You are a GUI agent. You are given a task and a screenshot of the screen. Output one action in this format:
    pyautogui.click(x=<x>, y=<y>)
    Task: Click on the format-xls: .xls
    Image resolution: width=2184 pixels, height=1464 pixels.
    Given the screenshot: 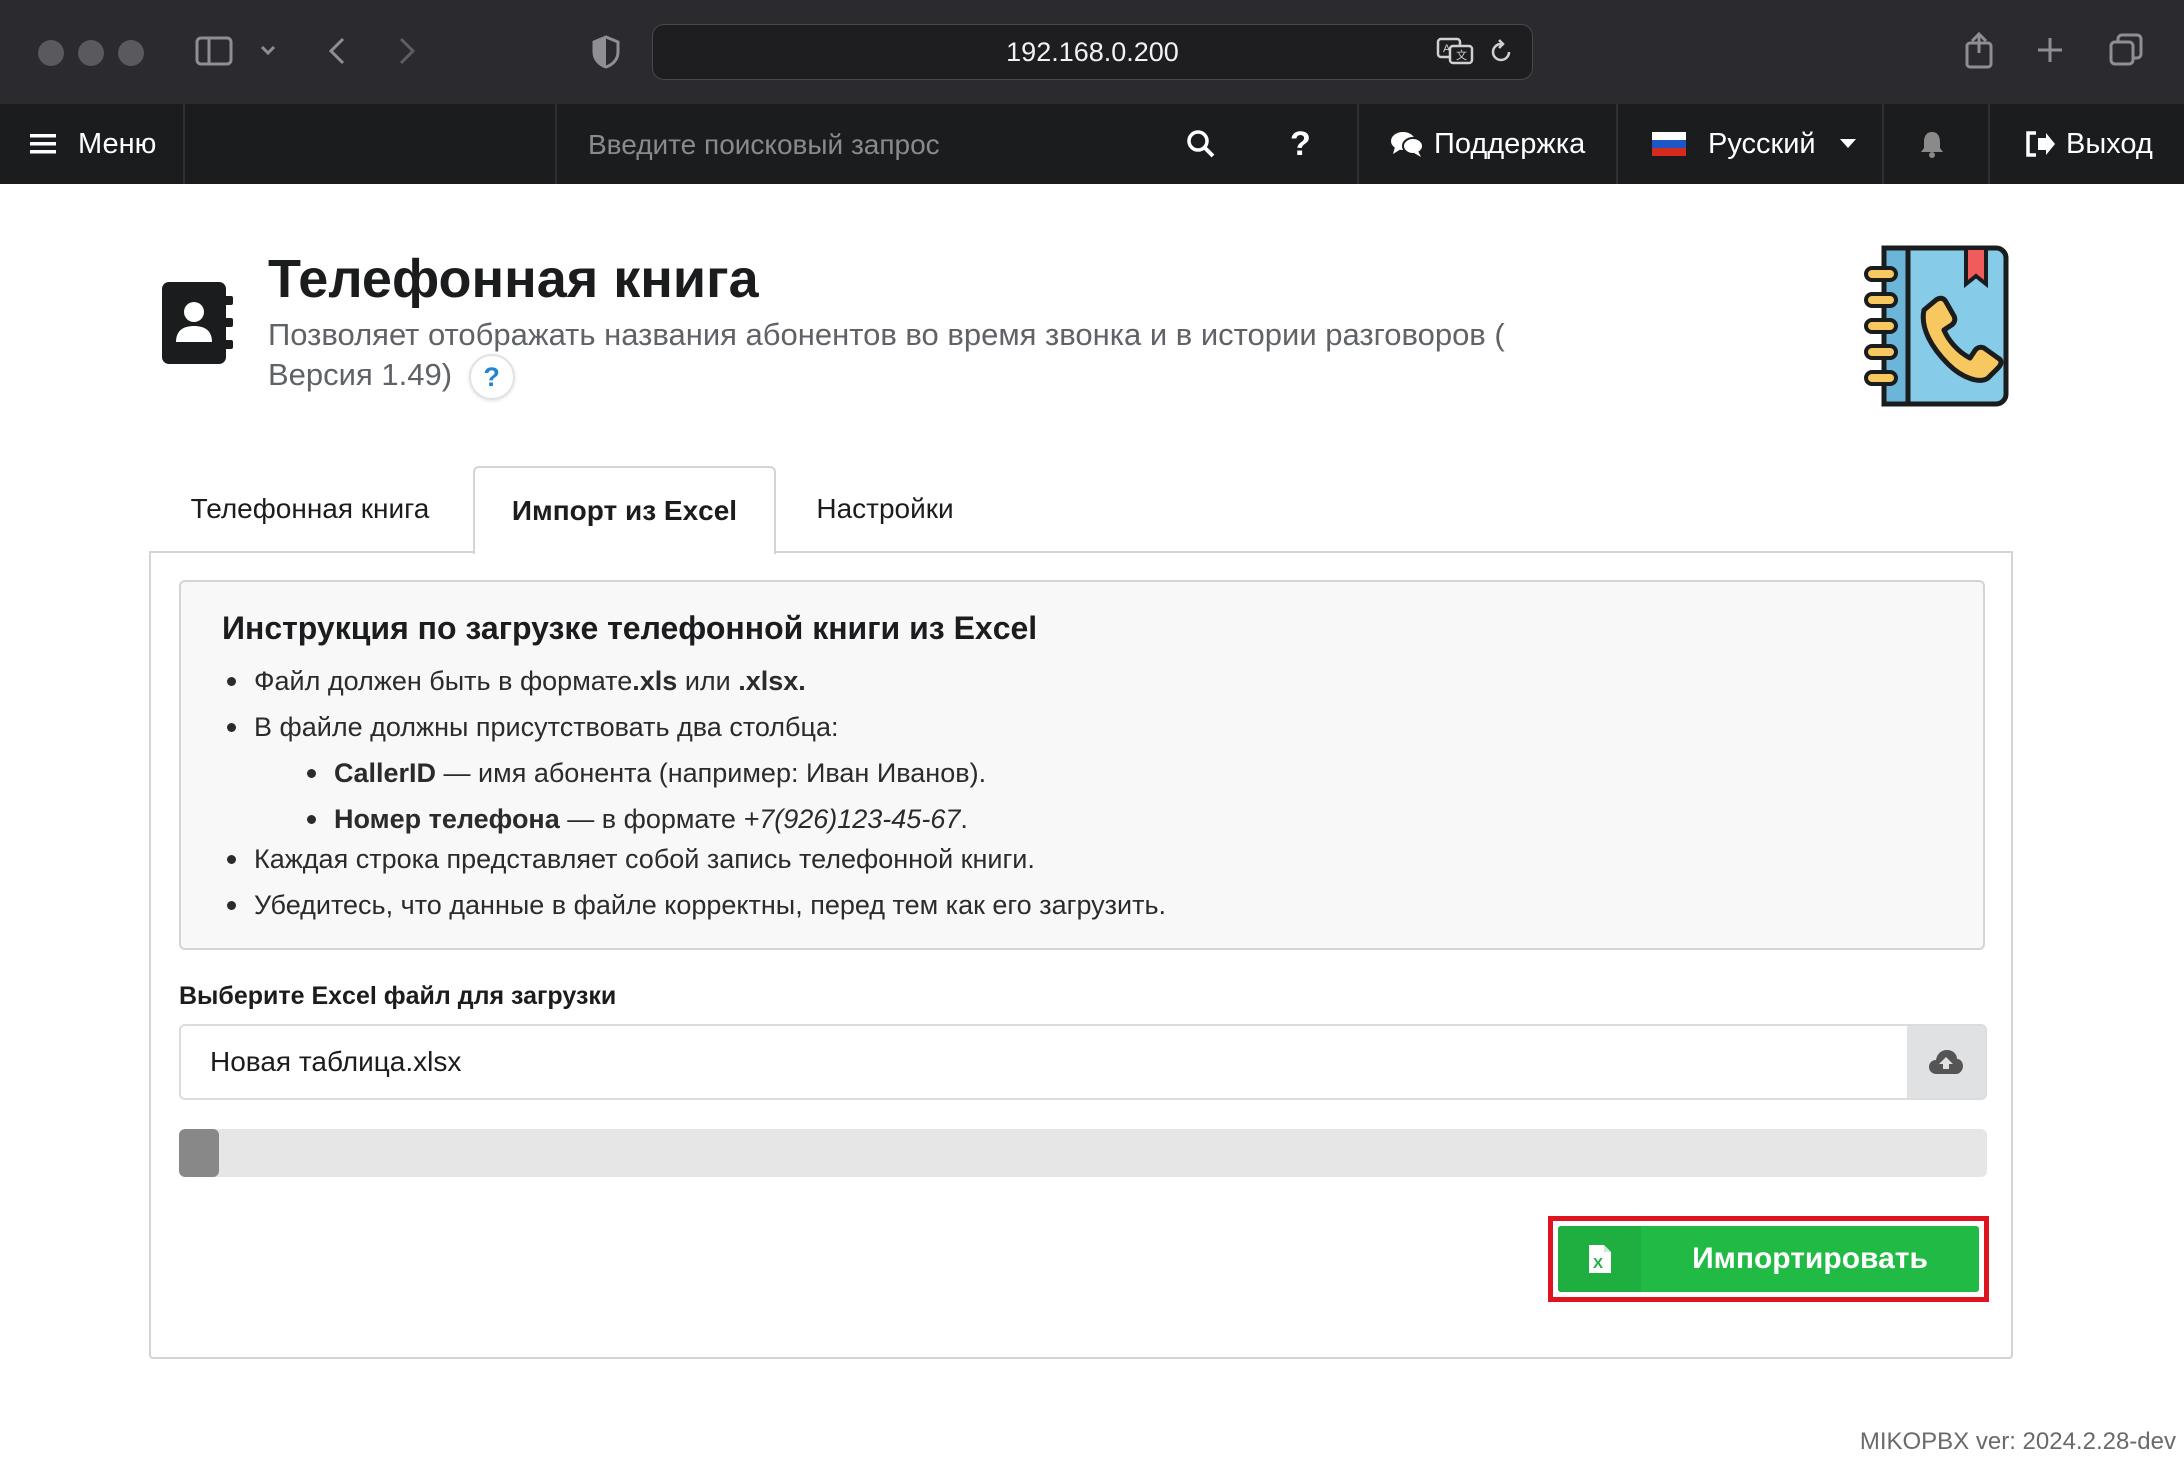 What is the action you would take?
    pyautogui.click(x=655, y=681)
    